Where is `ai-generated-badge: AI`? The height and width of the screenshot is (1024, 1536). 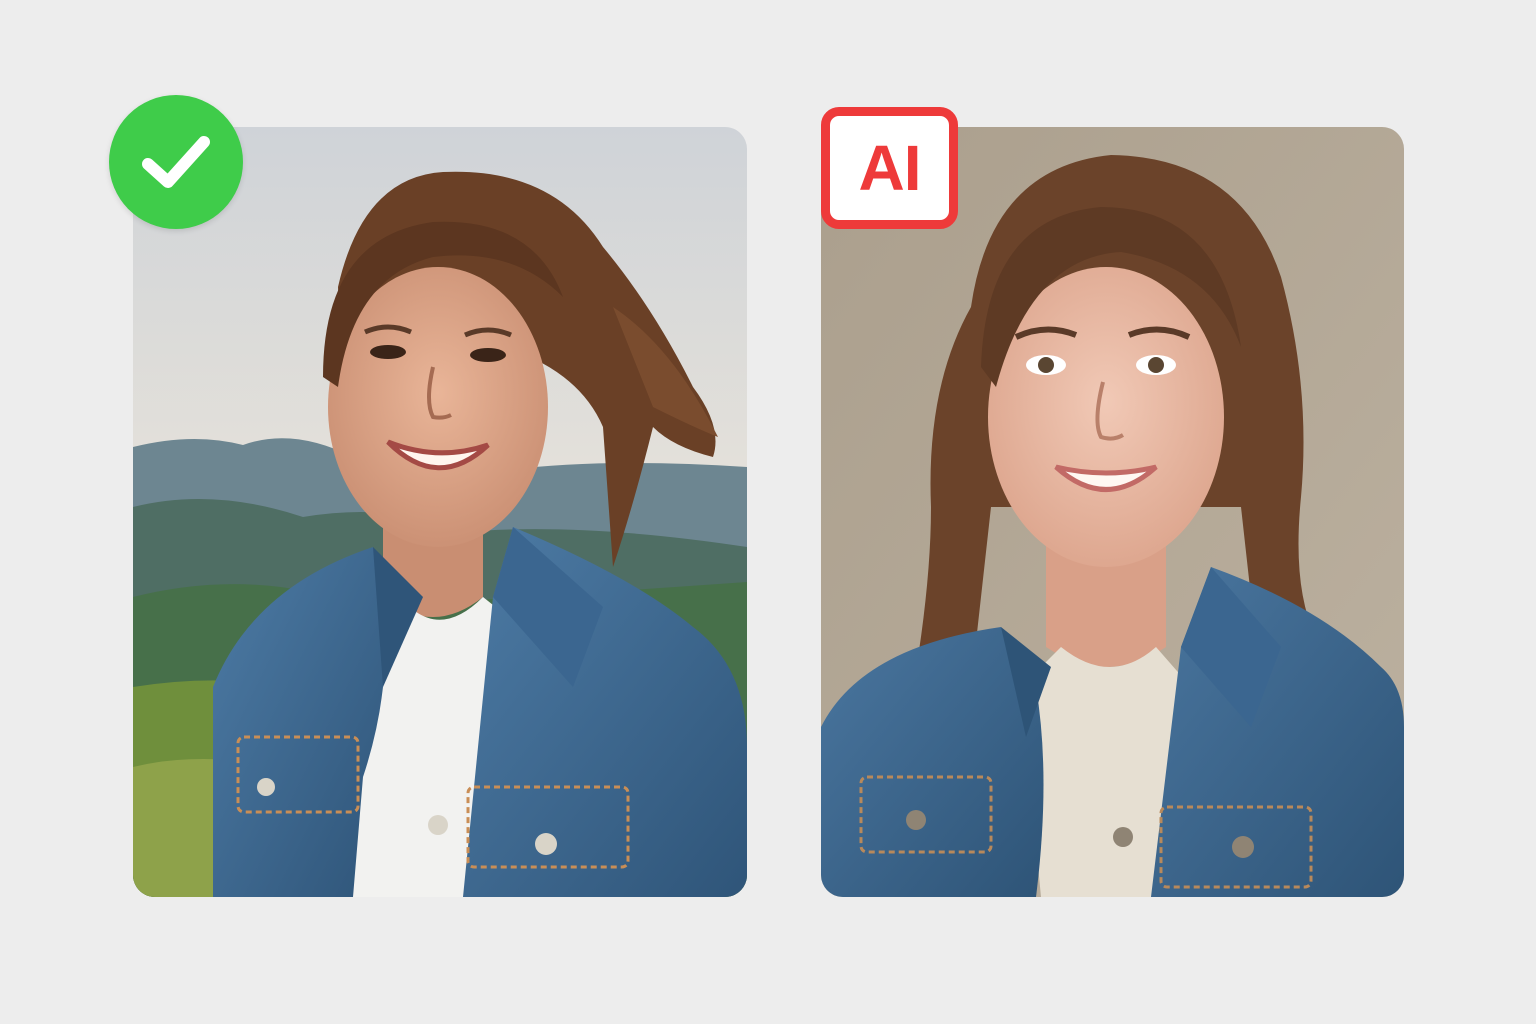 ai-generated-badge: AI is located at coordinates (889, 168).